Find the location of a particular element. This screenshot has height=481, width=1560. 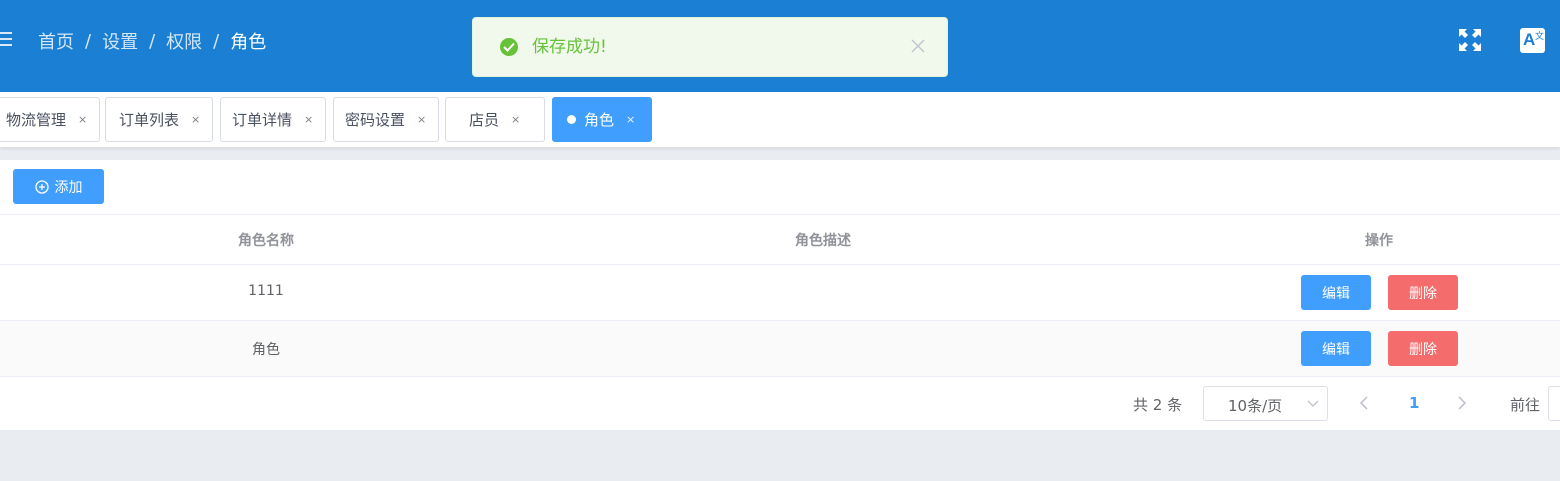

tab-label: 店员 is located at coordinates (484, 120).